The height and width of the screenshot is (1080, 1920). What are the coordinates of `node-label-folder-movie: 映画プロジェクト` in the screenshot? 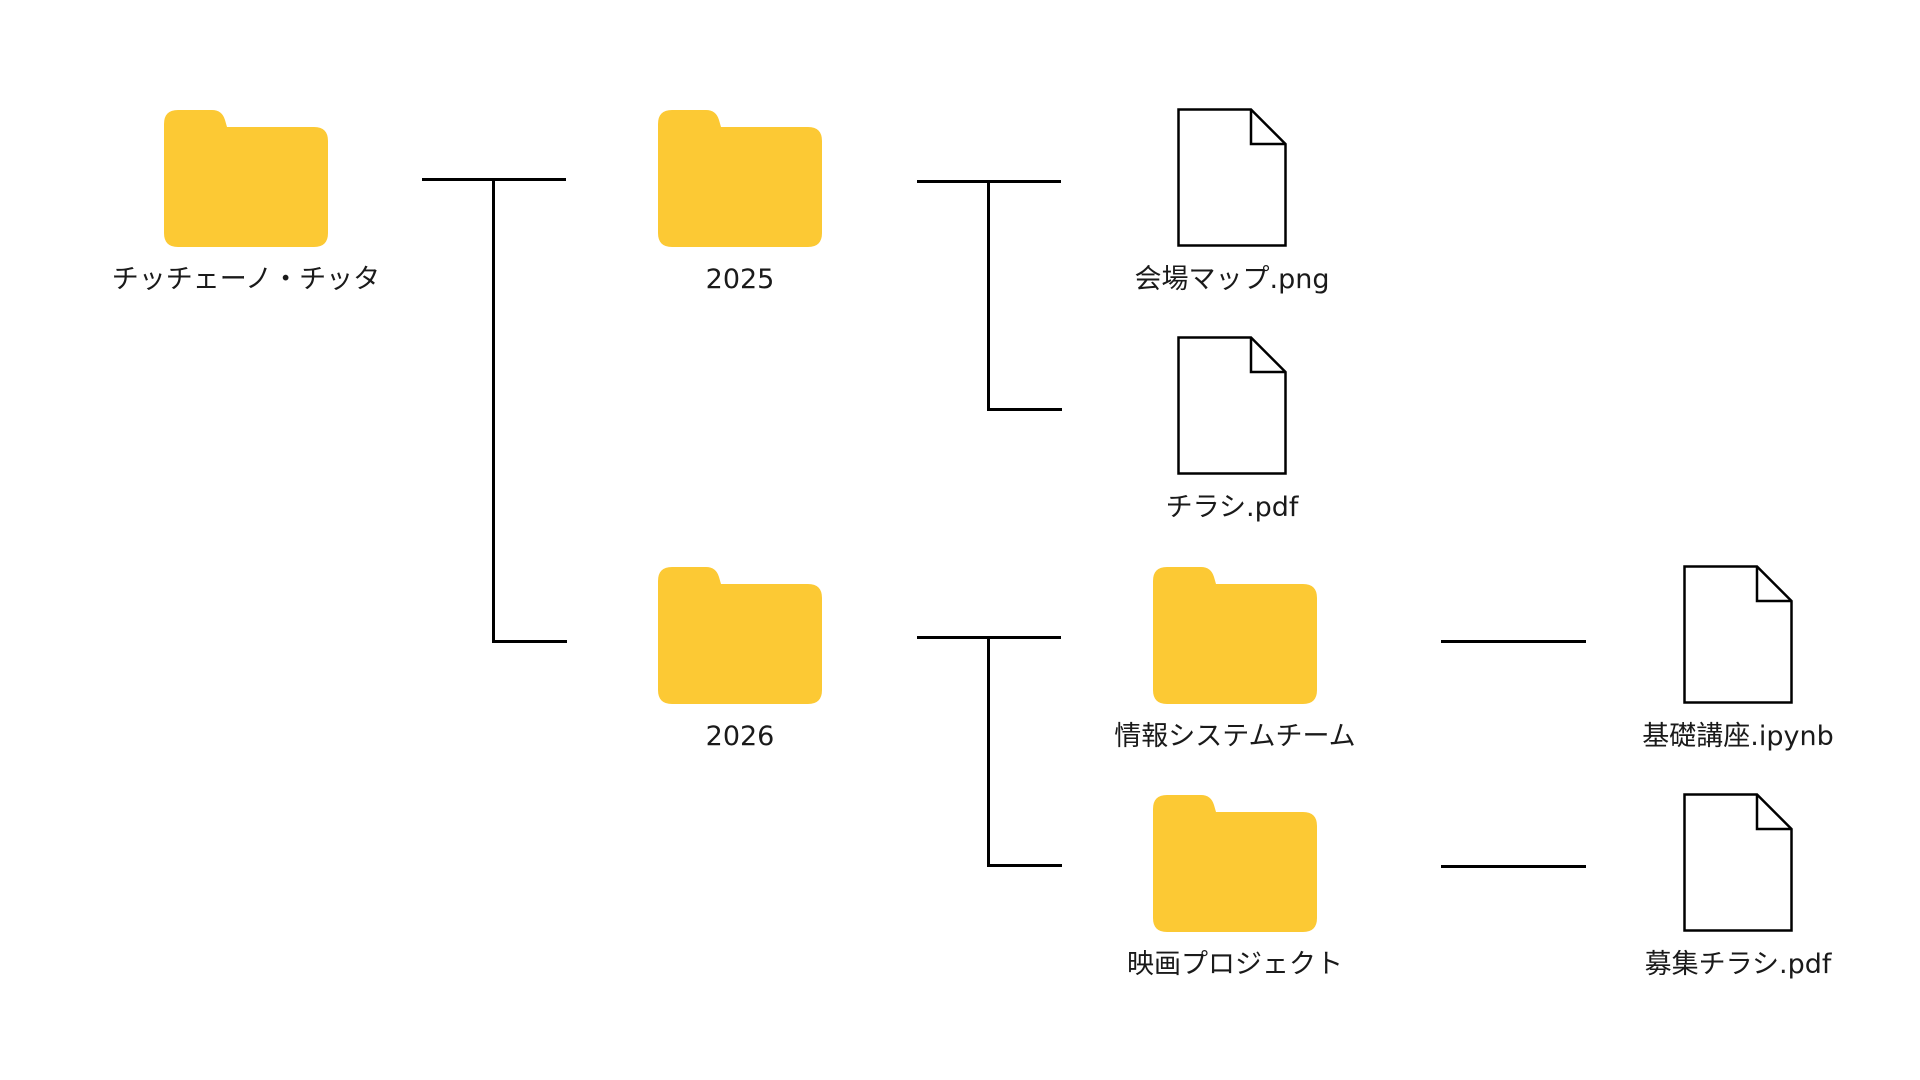 It's located at (1235, 964).